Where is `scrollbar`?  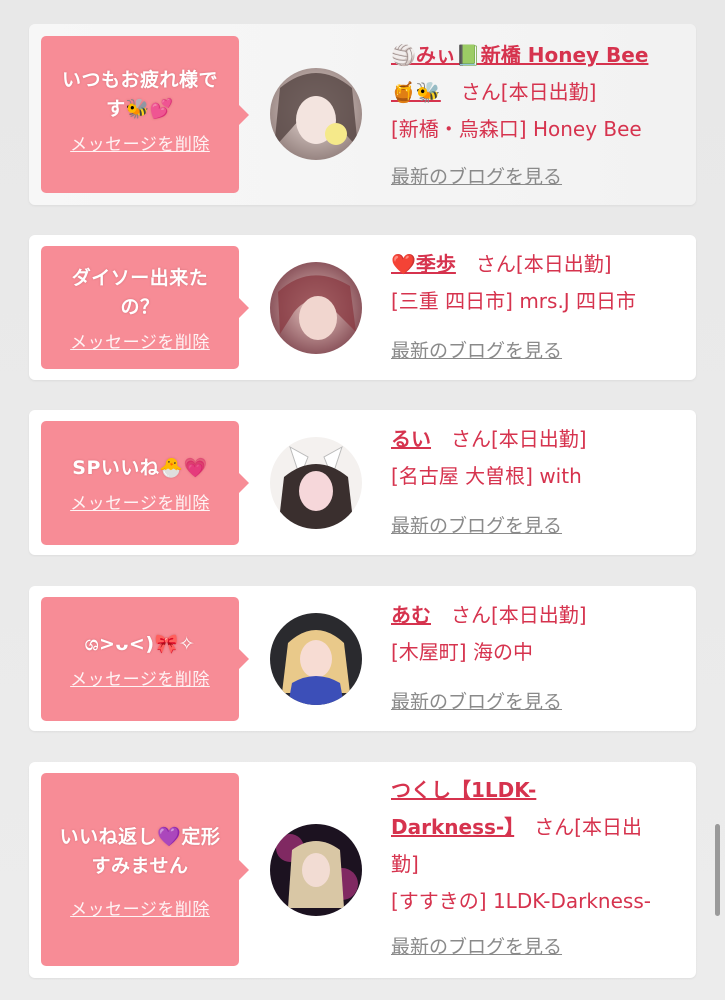 scrollbar is located at coordinates (717, 870).